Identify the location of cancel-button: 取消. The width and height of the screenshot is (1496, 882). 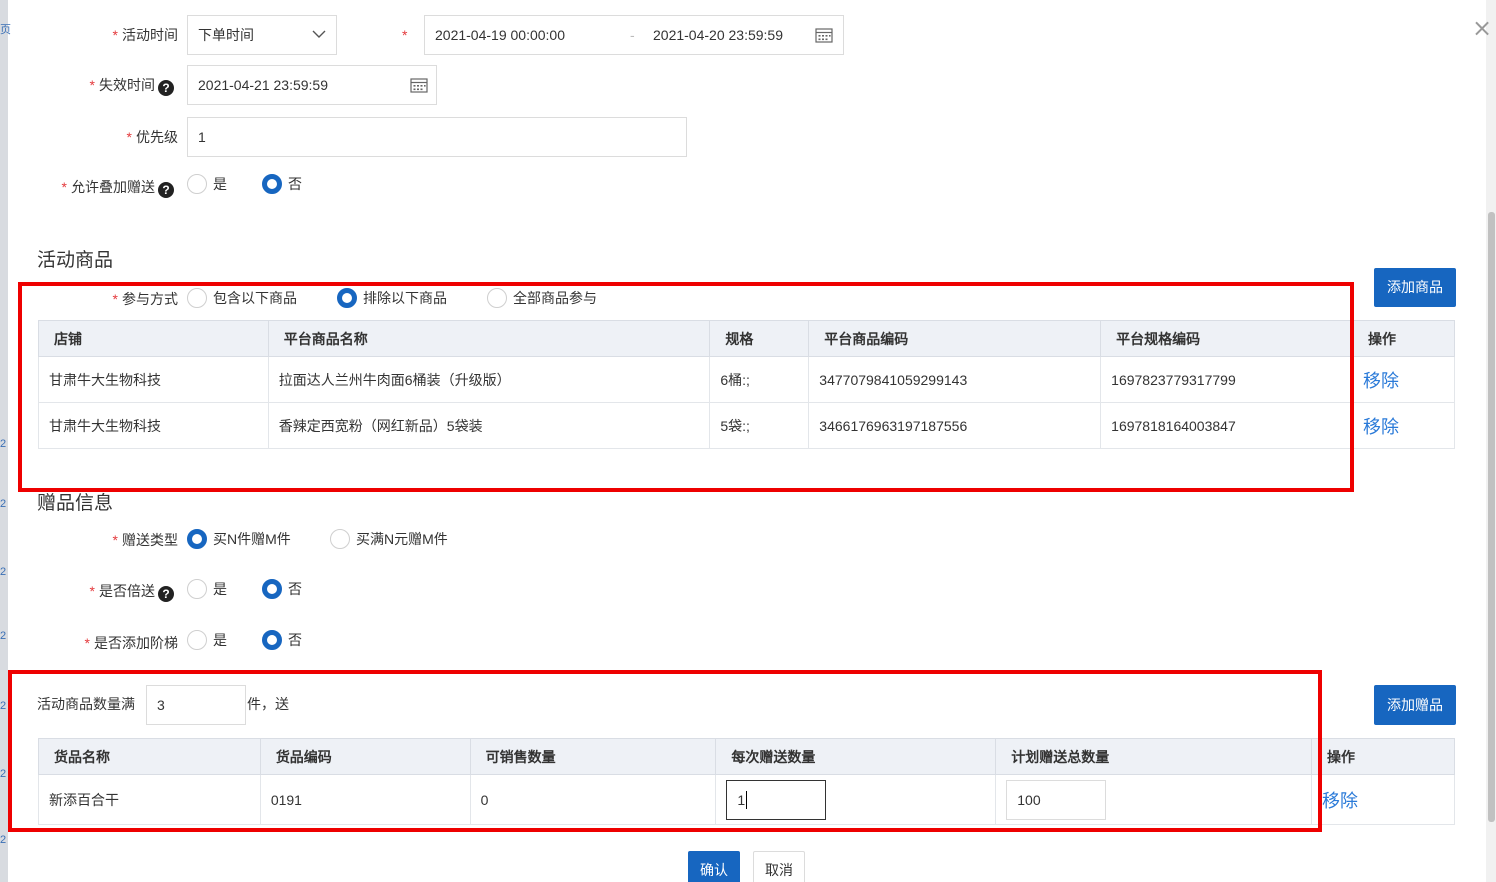
(779, 866).